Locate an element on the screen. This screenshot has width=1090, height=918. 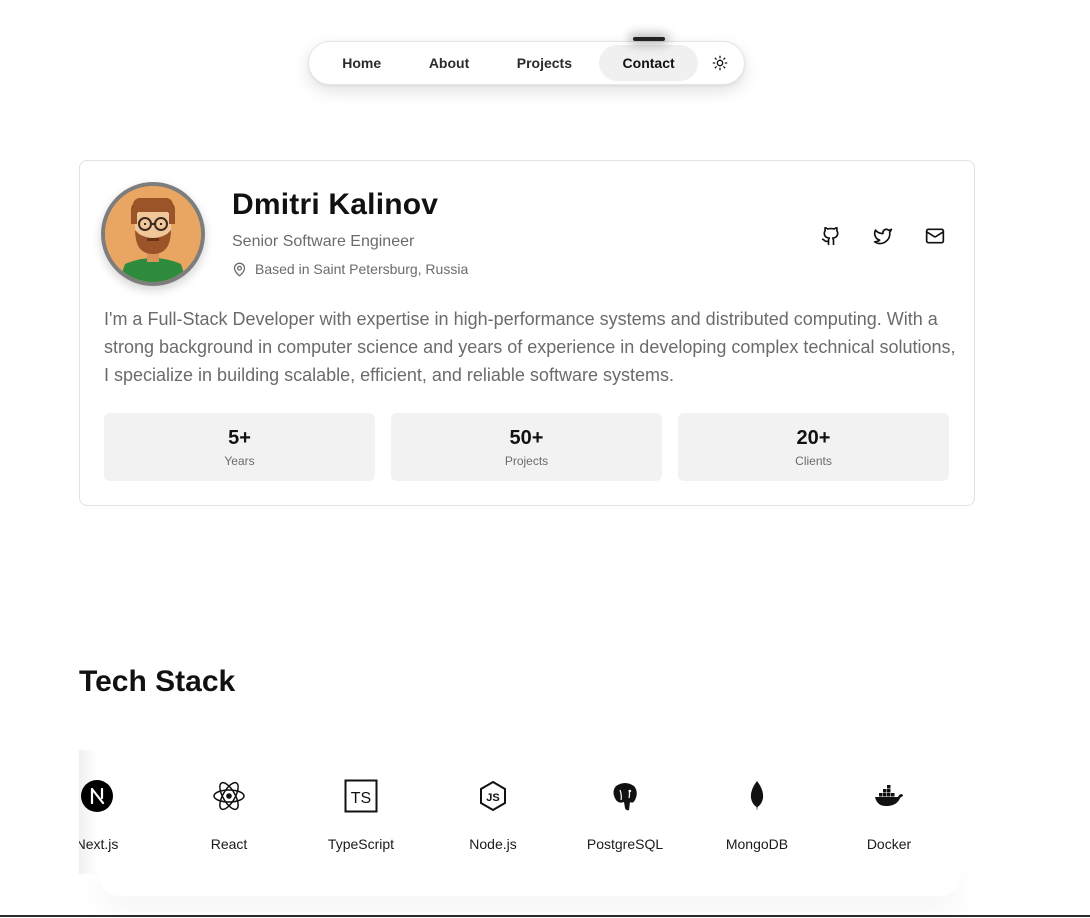
email-link is located at coordinates (935, 236).